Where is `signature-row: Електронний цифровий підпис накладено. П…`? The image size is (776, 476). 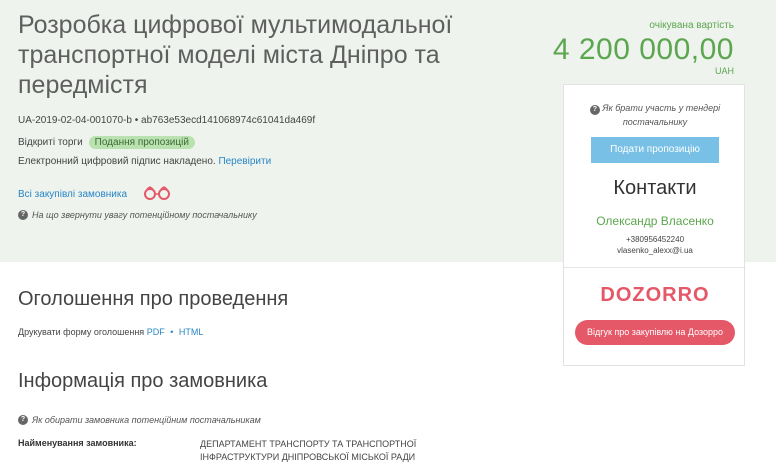 signature-row: Електронний цифровий підпис накладено. П… is located at coordinates (144, 161).